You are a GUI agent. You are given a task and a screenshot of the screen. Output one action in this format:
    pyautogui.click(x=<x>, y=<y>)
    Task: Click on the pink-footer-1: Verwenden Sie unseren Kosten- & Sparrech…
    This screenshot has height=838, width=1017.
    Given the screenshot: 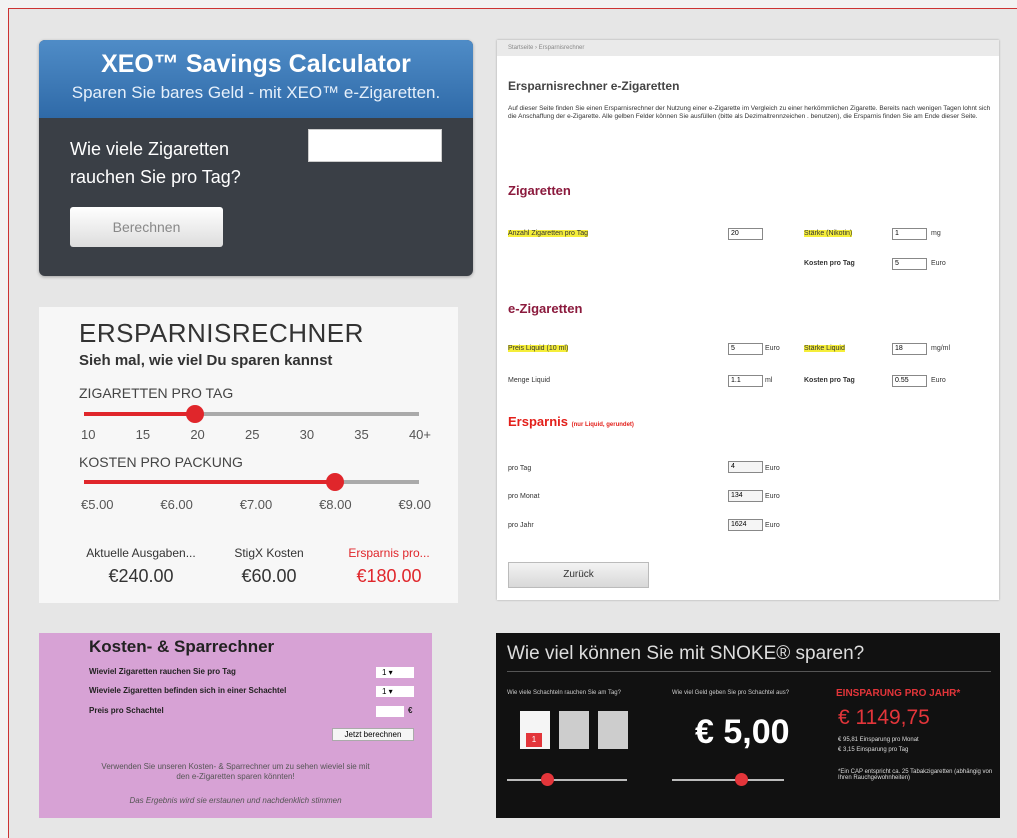 What is the action you would take?
    pyautogui.click(x=235, y=766)
    